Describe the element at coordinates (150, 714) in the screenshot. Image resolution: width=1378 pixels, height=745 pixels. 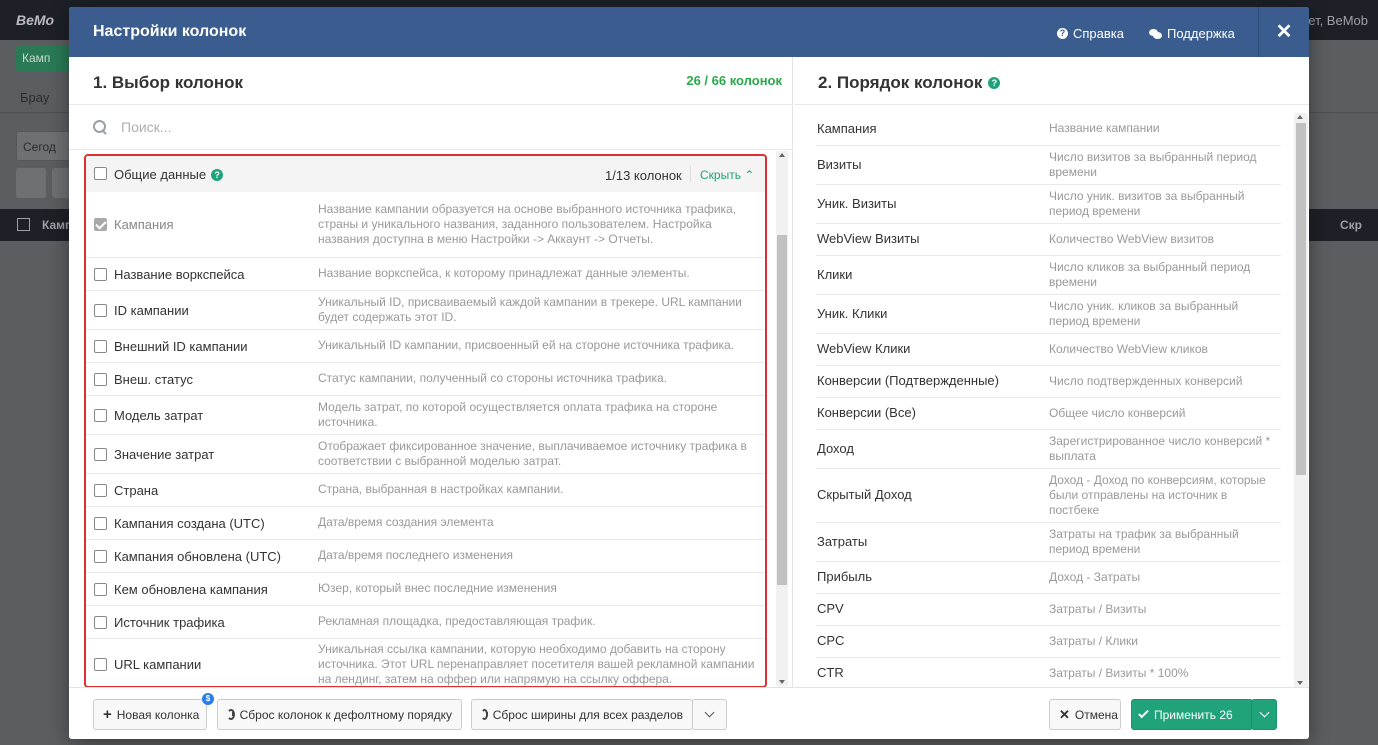
I see `new-column-button: + Новая колонка` at that location.